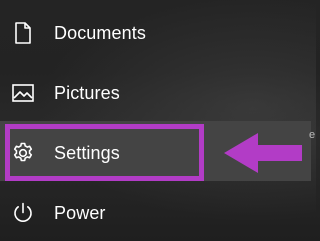 The width and height of the screenshot is (320, 241). I want to click on edge-glyph: e, so click(312, 135).